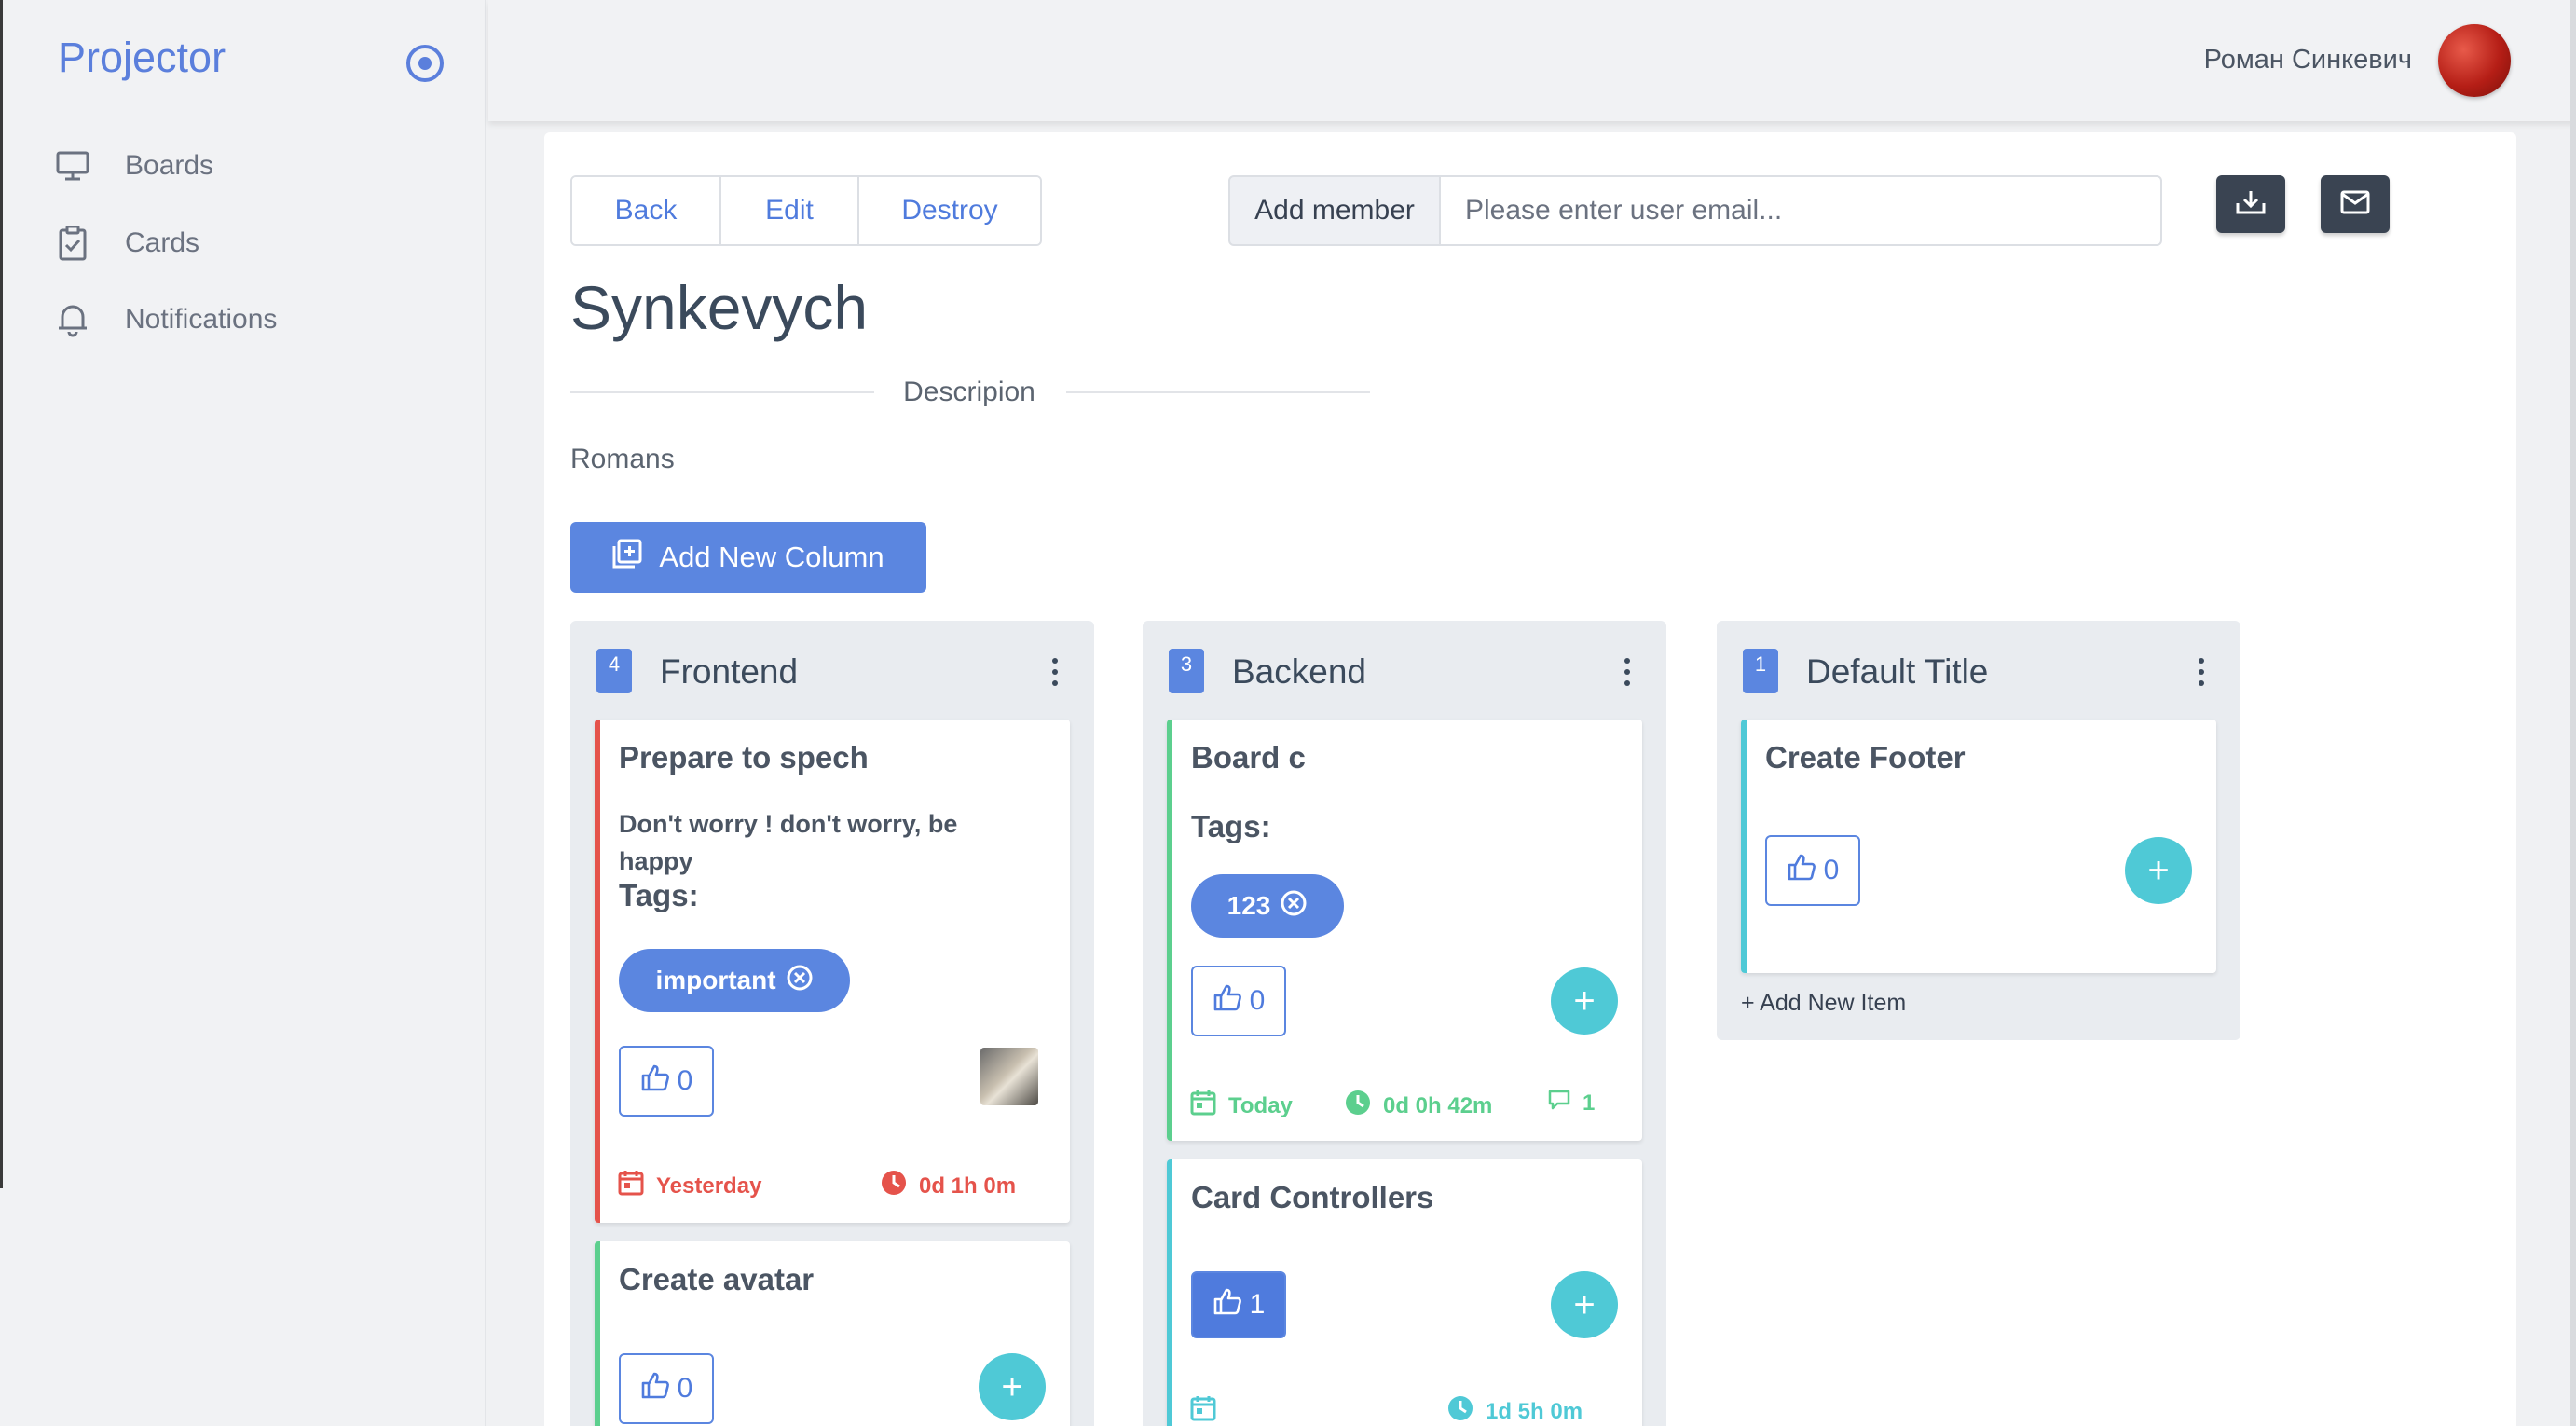 The image size is (2576, 1426). Describe the element at coordinates (165, 320) in the screenshot. I see `sidebar-item-notifications: Notifications` at that location.